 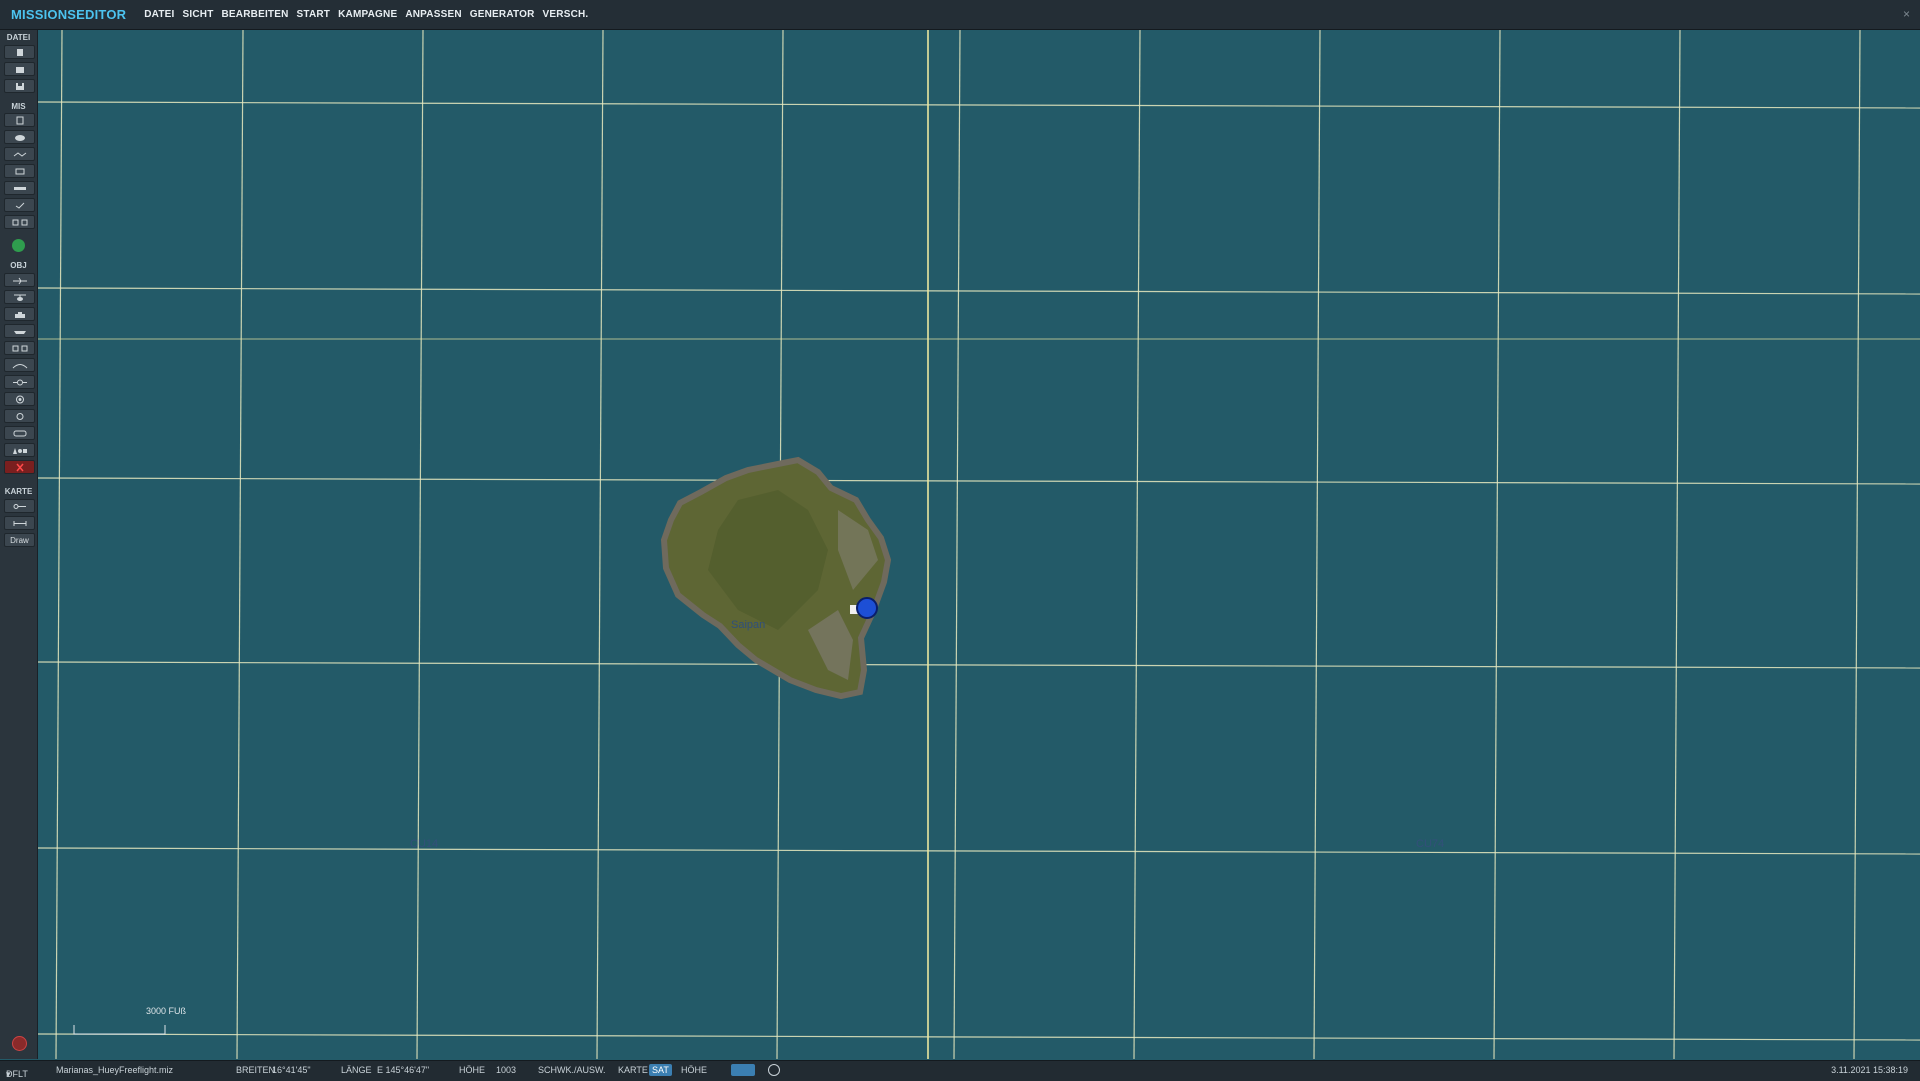 I want to click on menu-versch: VERSCH., so click(x=566, y=14).